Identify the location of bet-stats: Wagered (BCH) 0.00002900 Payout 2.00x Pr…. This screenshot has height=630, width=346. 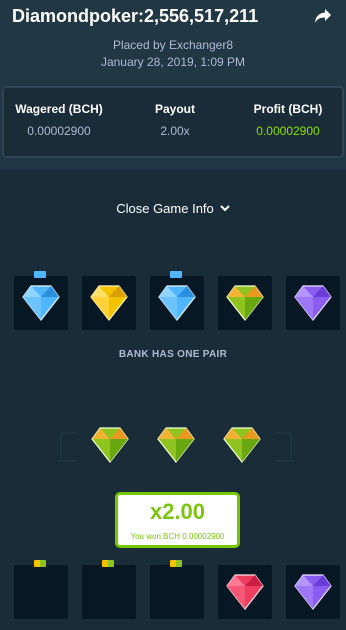
(173, 122).